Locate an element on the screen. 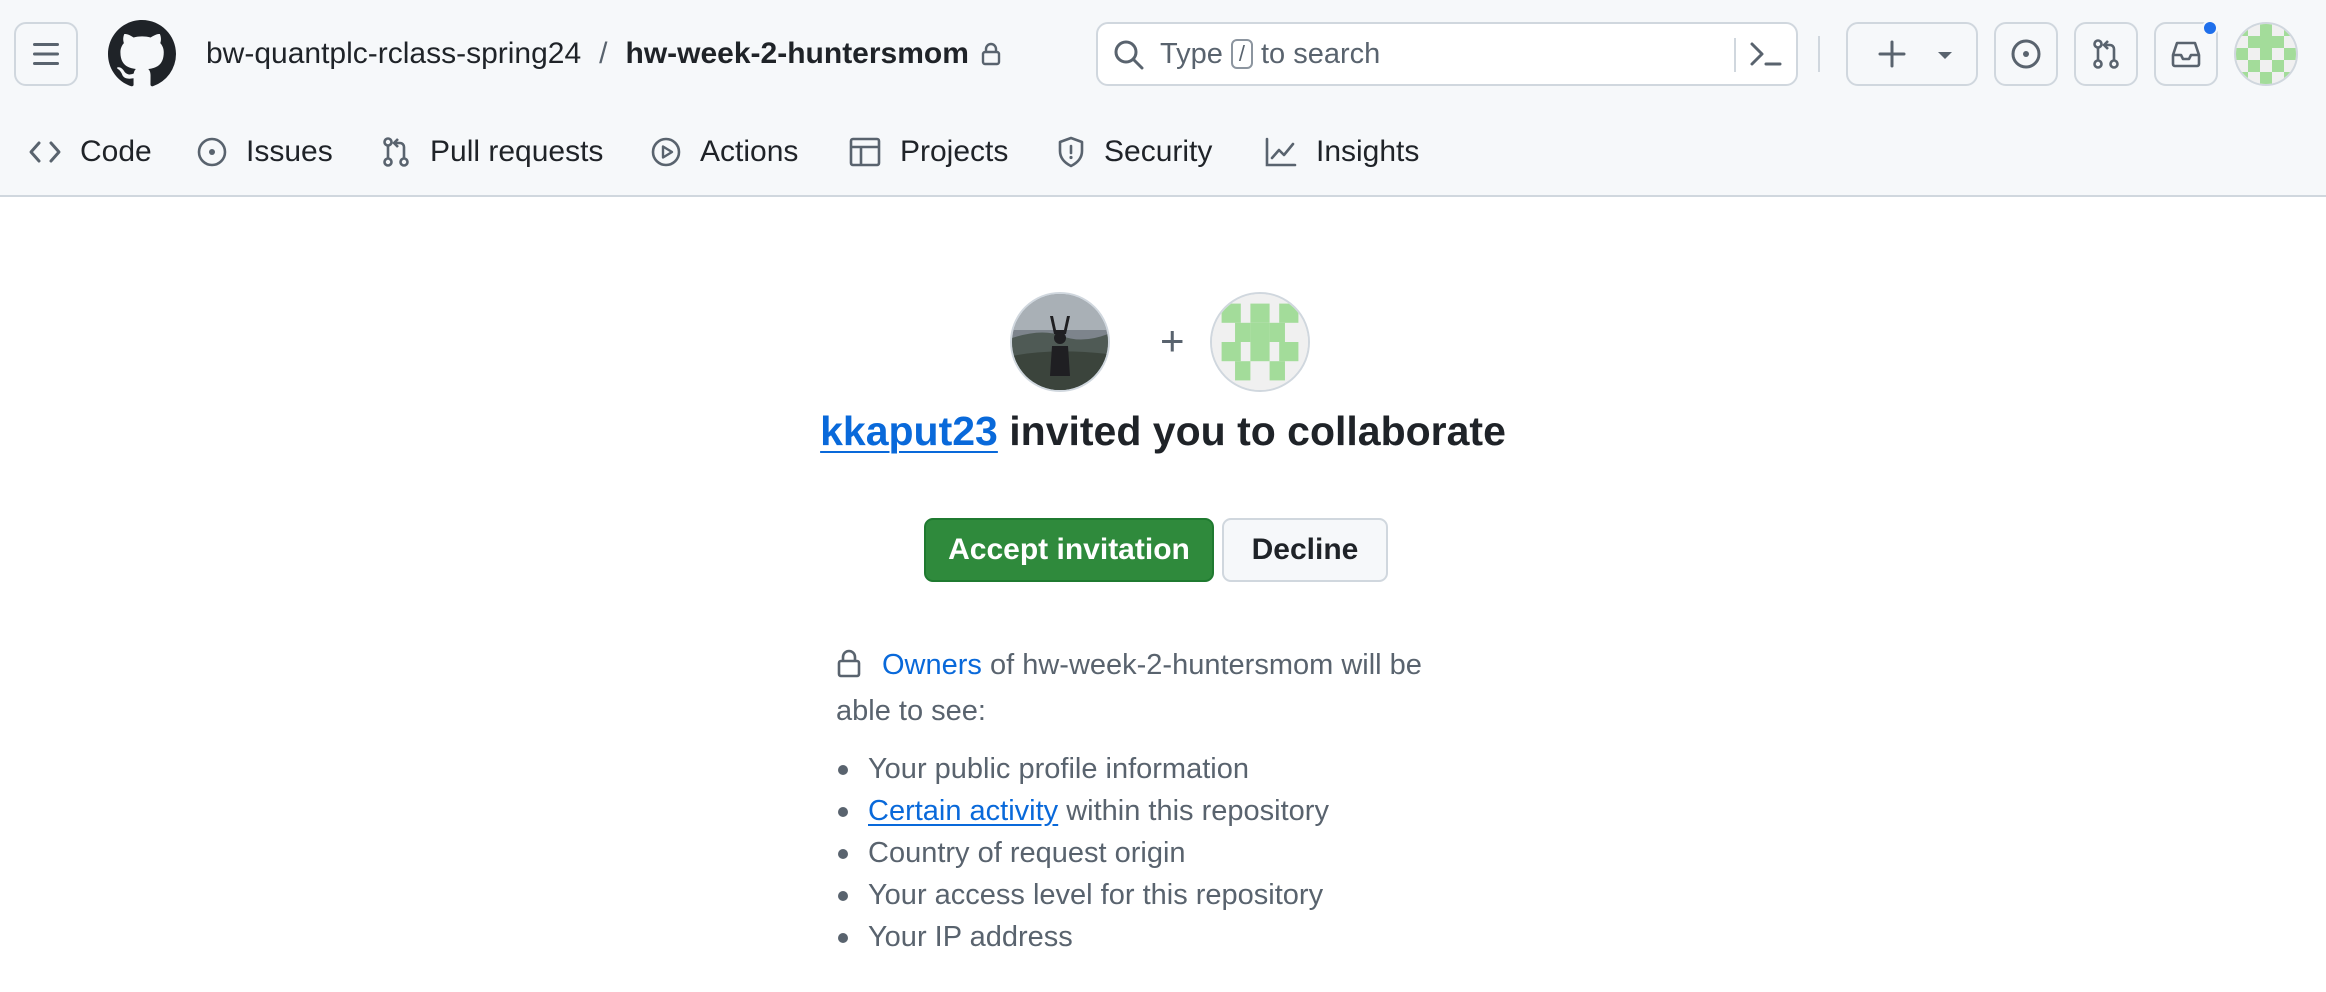 The width and height of the screenshot is (2326, 992). tab-insights: Insights is located at coordinates (1341, 152).